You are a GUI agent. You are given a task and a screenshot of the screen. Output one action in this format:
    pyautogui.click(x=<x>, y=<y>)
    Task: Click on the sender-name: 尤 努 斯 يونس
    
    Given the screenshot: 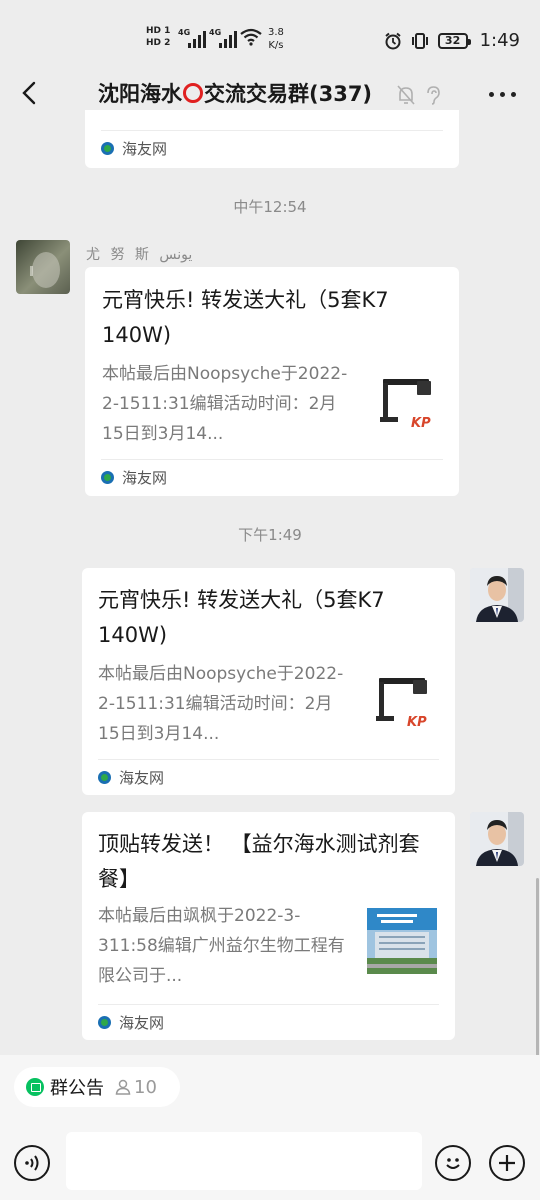 What is the action you would take?
    pyautogui.click(x=139, y=255)
    